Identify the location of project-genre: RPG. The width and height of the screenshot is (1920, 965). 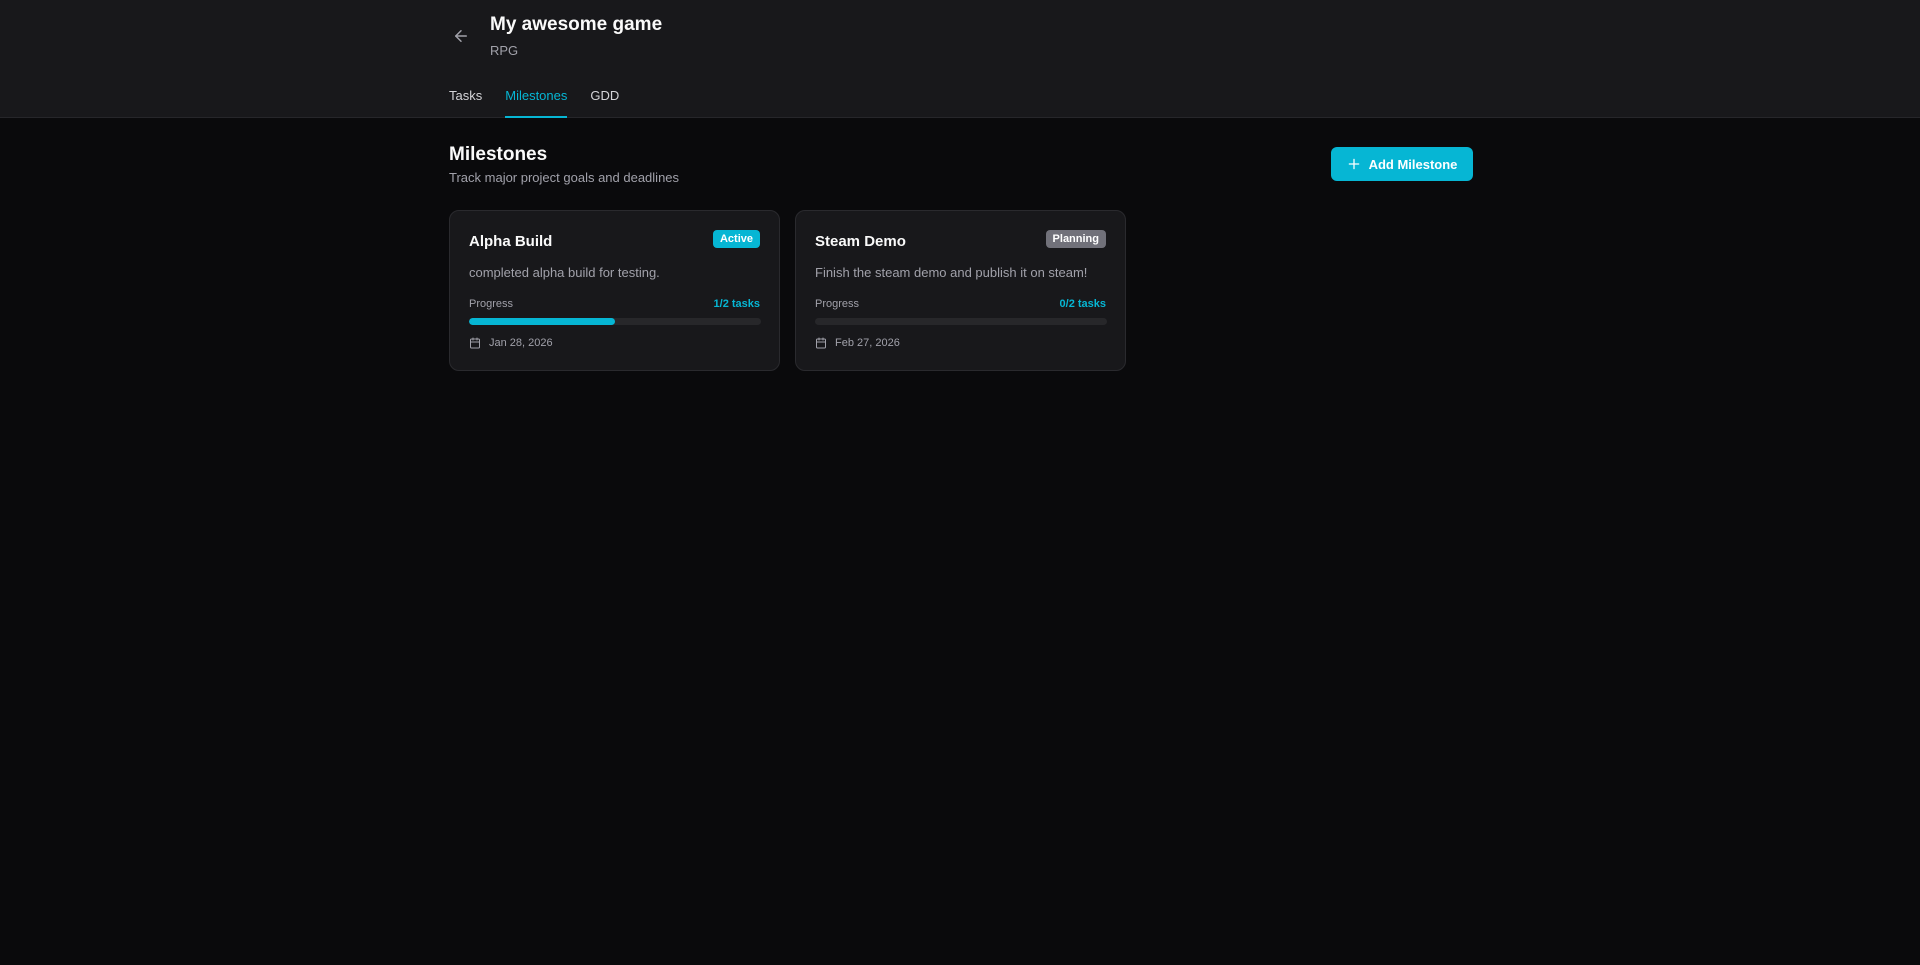
(504, 50).